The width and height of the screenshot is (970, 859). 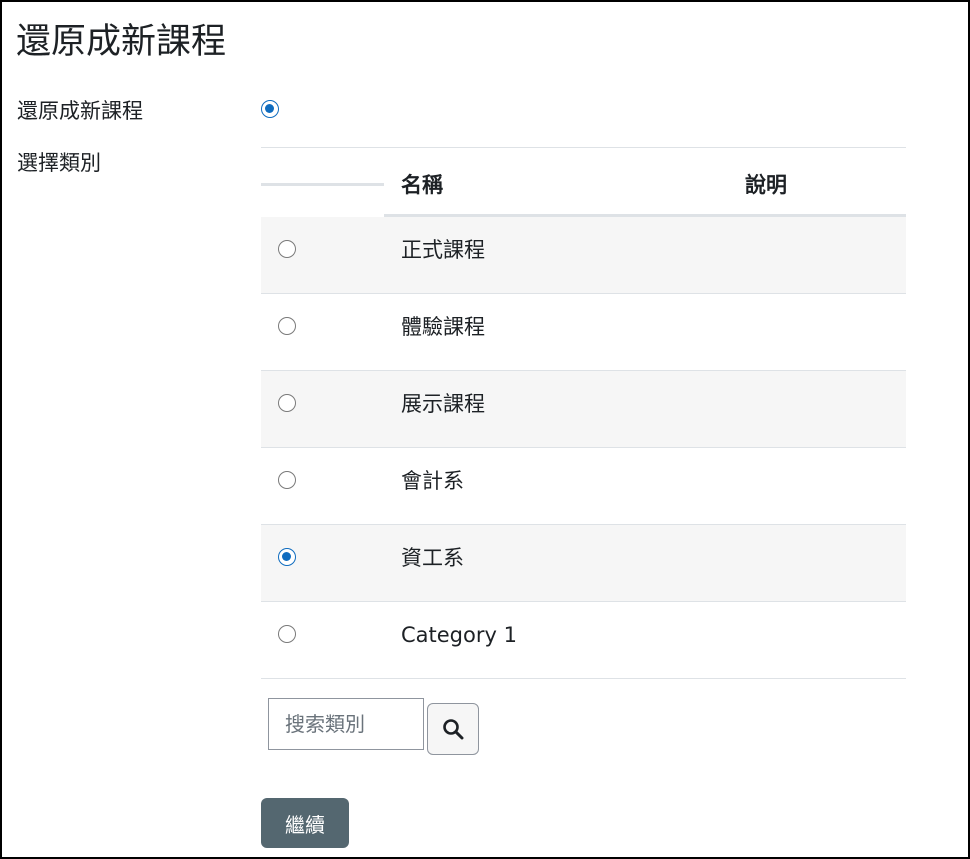 What do you see at coordinates (59, 163) in the screenshot?
I see `select-category-label: 選擇類別` at bounding box center [59, 163].